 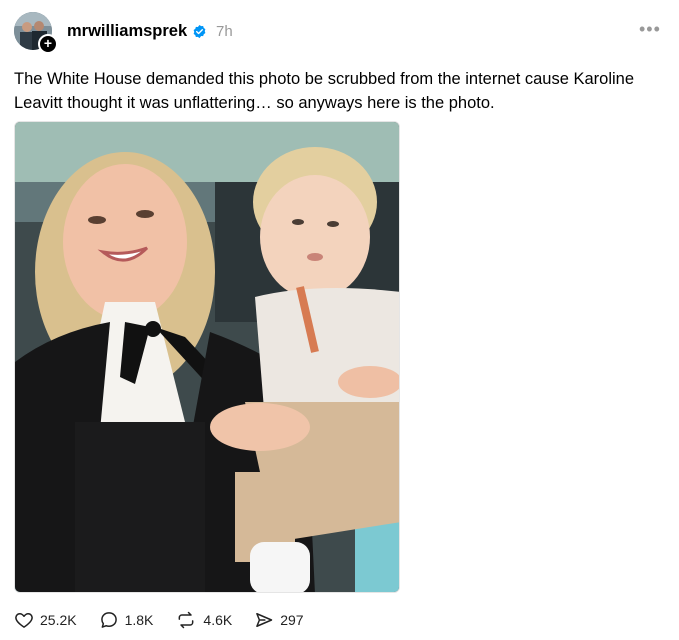 I want to click on action-bar: 25.2K 1.8K 4.6K 297, so click(x=170, y=620).